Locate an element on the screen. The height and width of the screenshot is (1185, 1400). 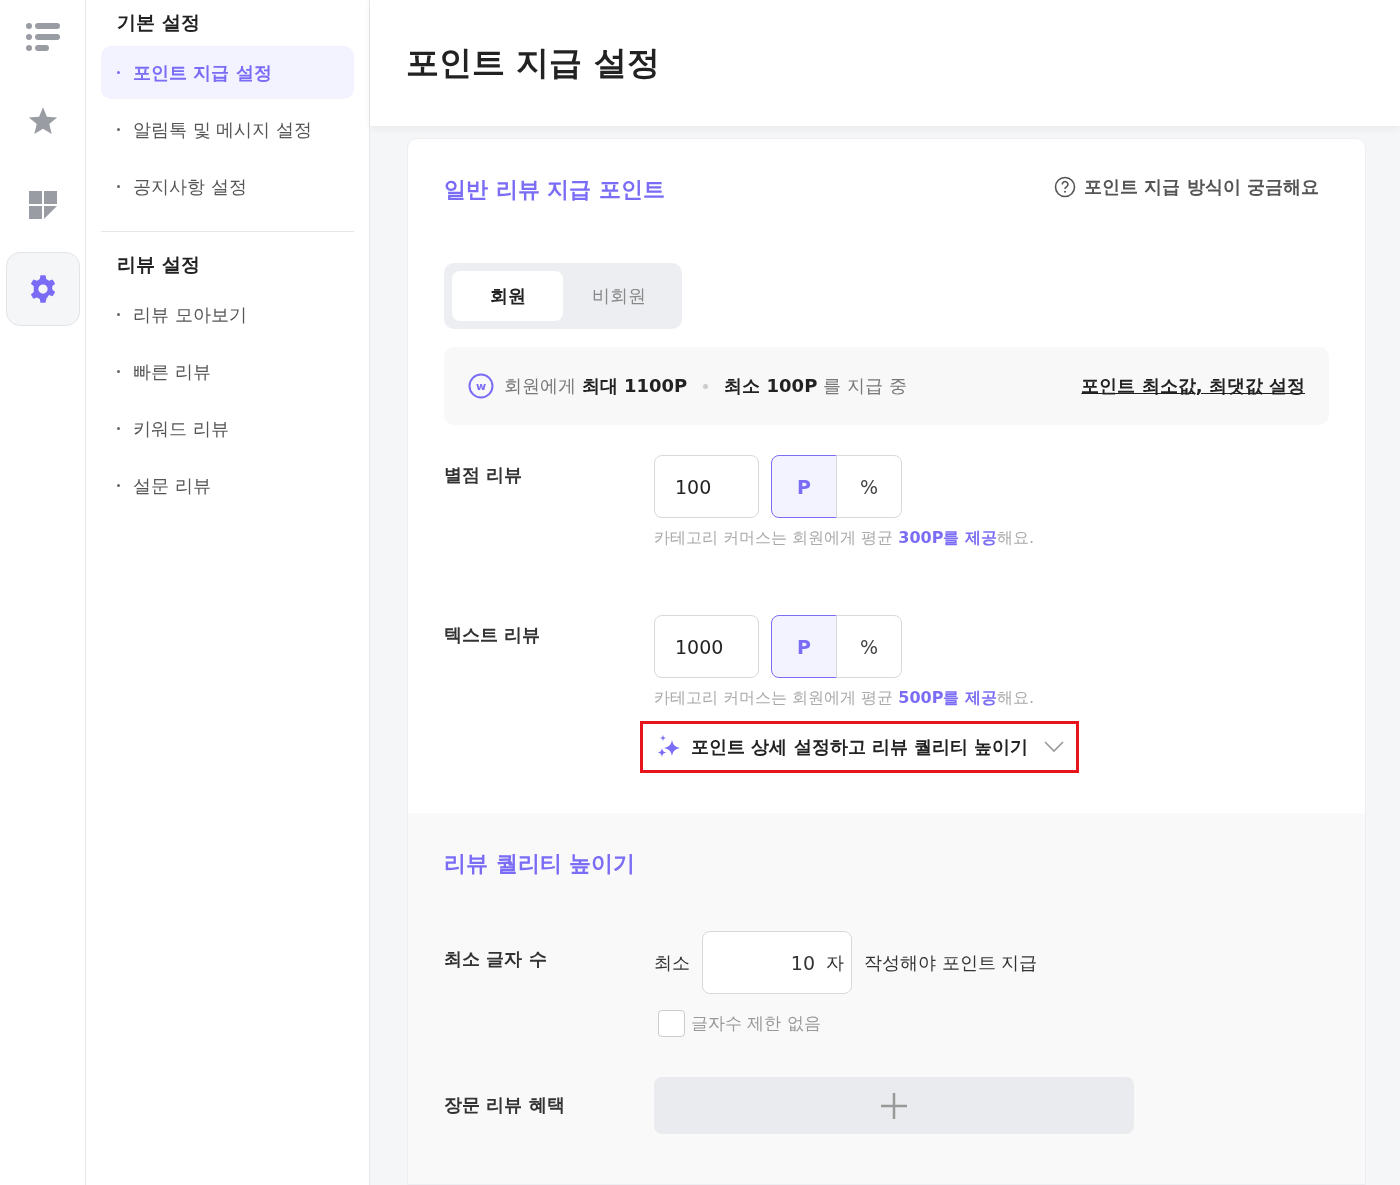
point-input: 1000 is located at coordinates (706, 646).